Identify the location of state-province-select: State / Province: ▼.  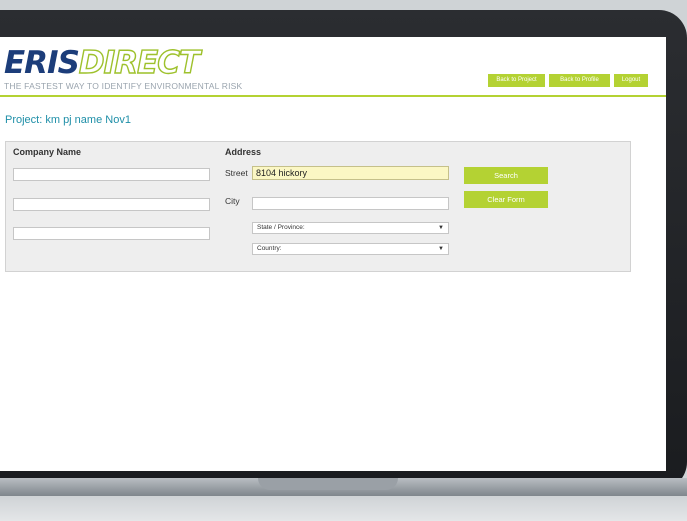
(350, 228).